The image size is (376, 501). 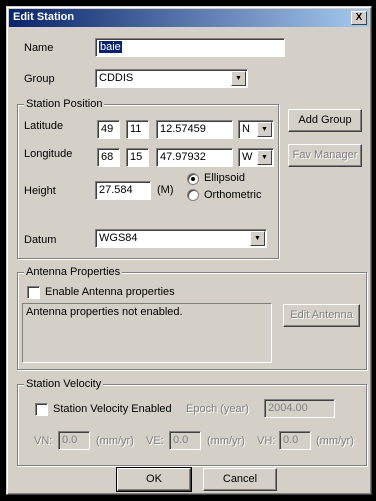 What do you see at coordinates (44, 126) in the screenshot?
I see `latitude-label: Latitude` at bounding box center [44, 126].